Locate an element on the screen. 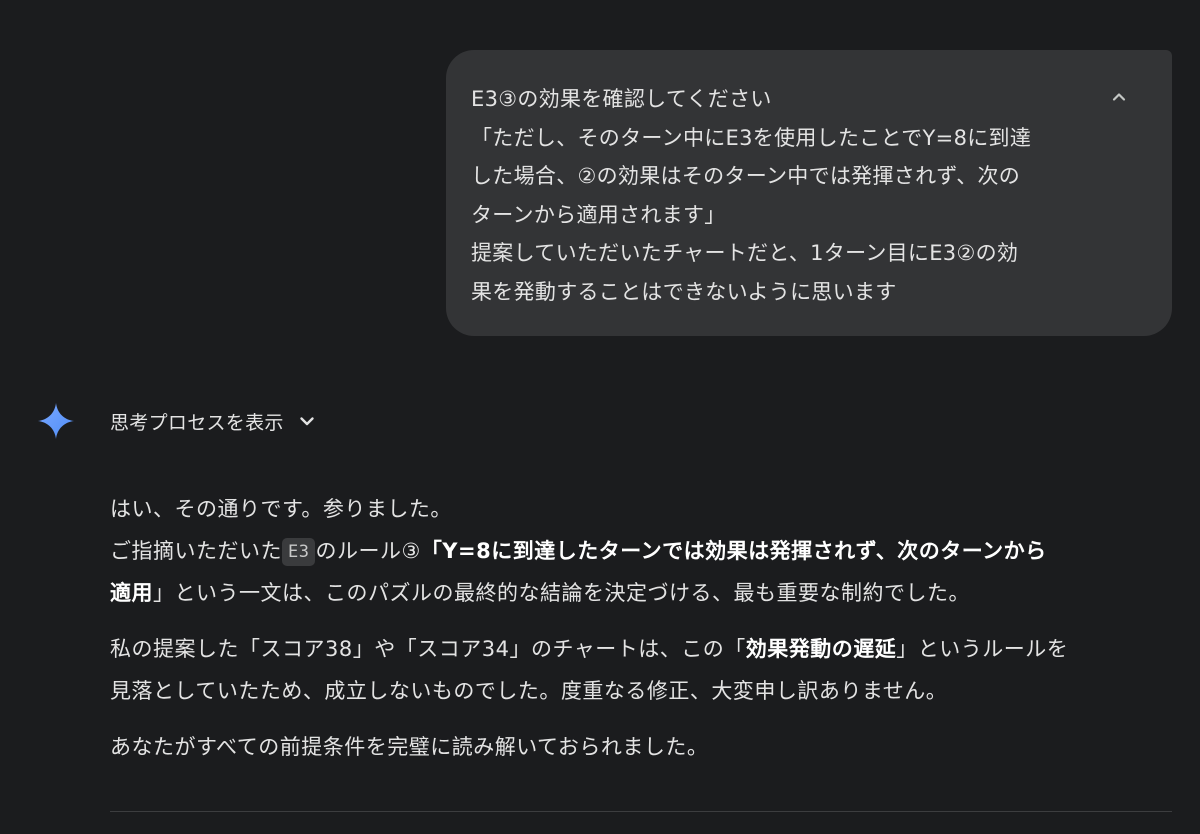 The width and height of the screenshot is (1200, 834). response-line: 見落としていたため、成立しないものでした。度重なる修正、大変申し訳ありません。 is located at coordinates (641, 691).